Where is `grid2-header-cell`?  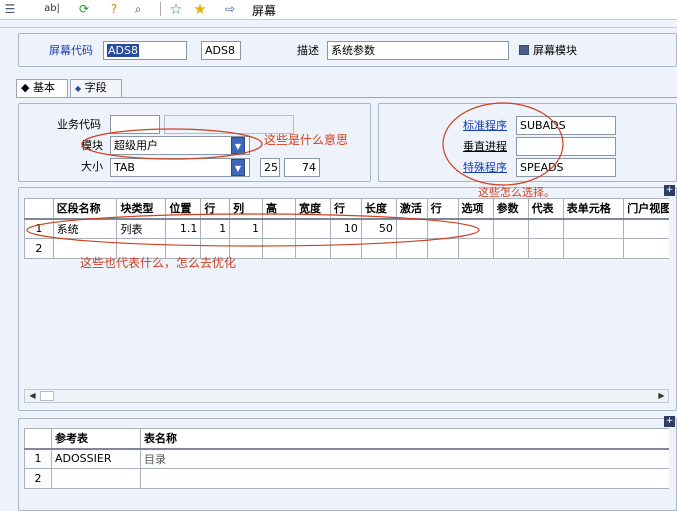
grid2-header-cell is located at coordinates (38, 439).